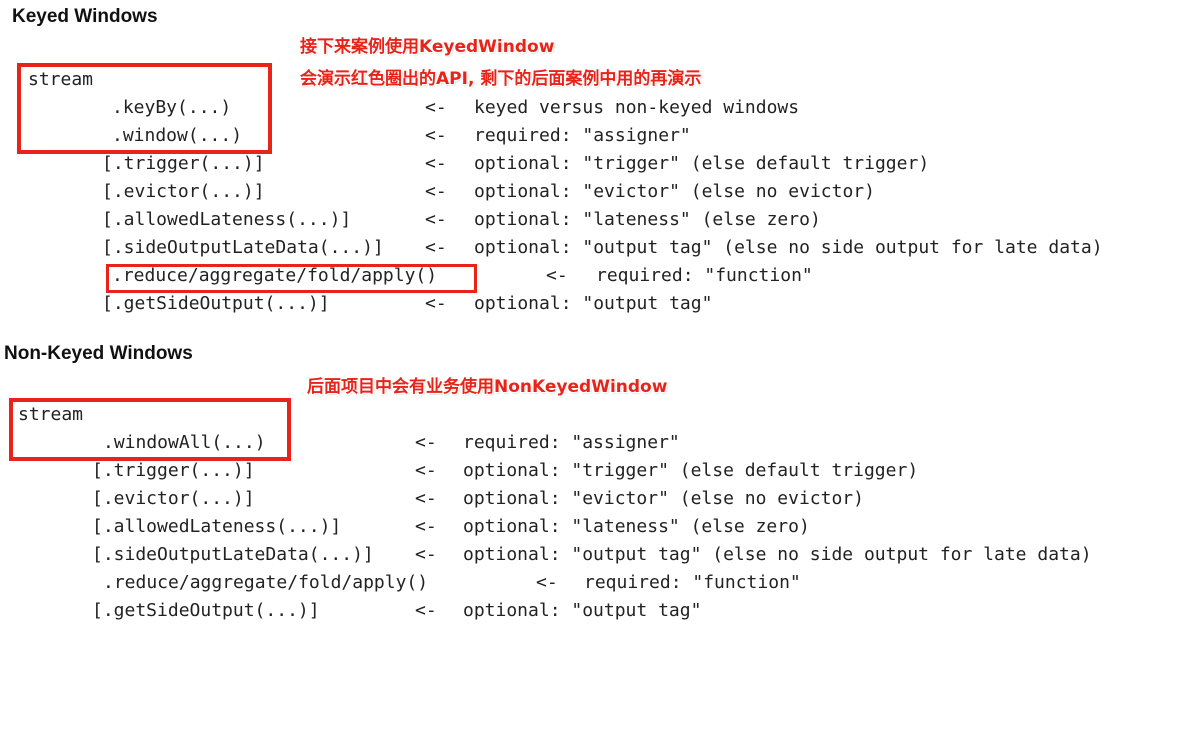  I want to click on description-text: keyed versus non-keyed windows, so click(637, 107).